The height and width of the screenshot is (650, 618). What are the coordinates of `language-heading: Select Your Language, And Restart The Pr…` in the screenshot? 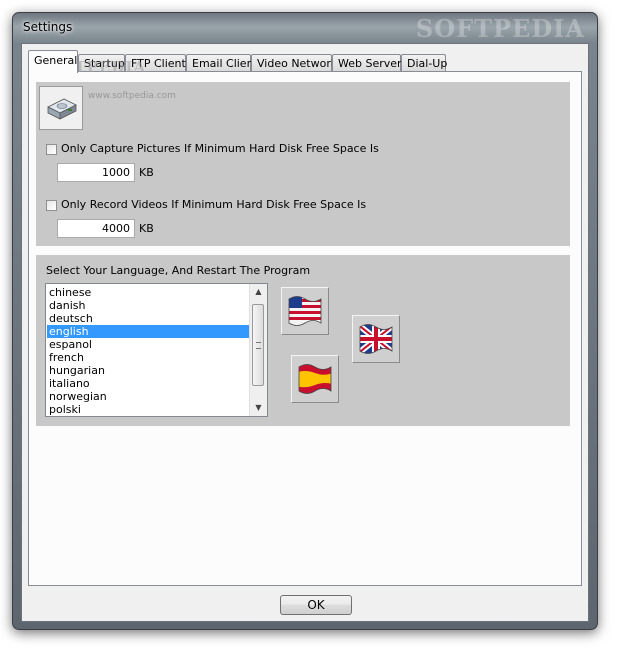 It's located at (178, 270).